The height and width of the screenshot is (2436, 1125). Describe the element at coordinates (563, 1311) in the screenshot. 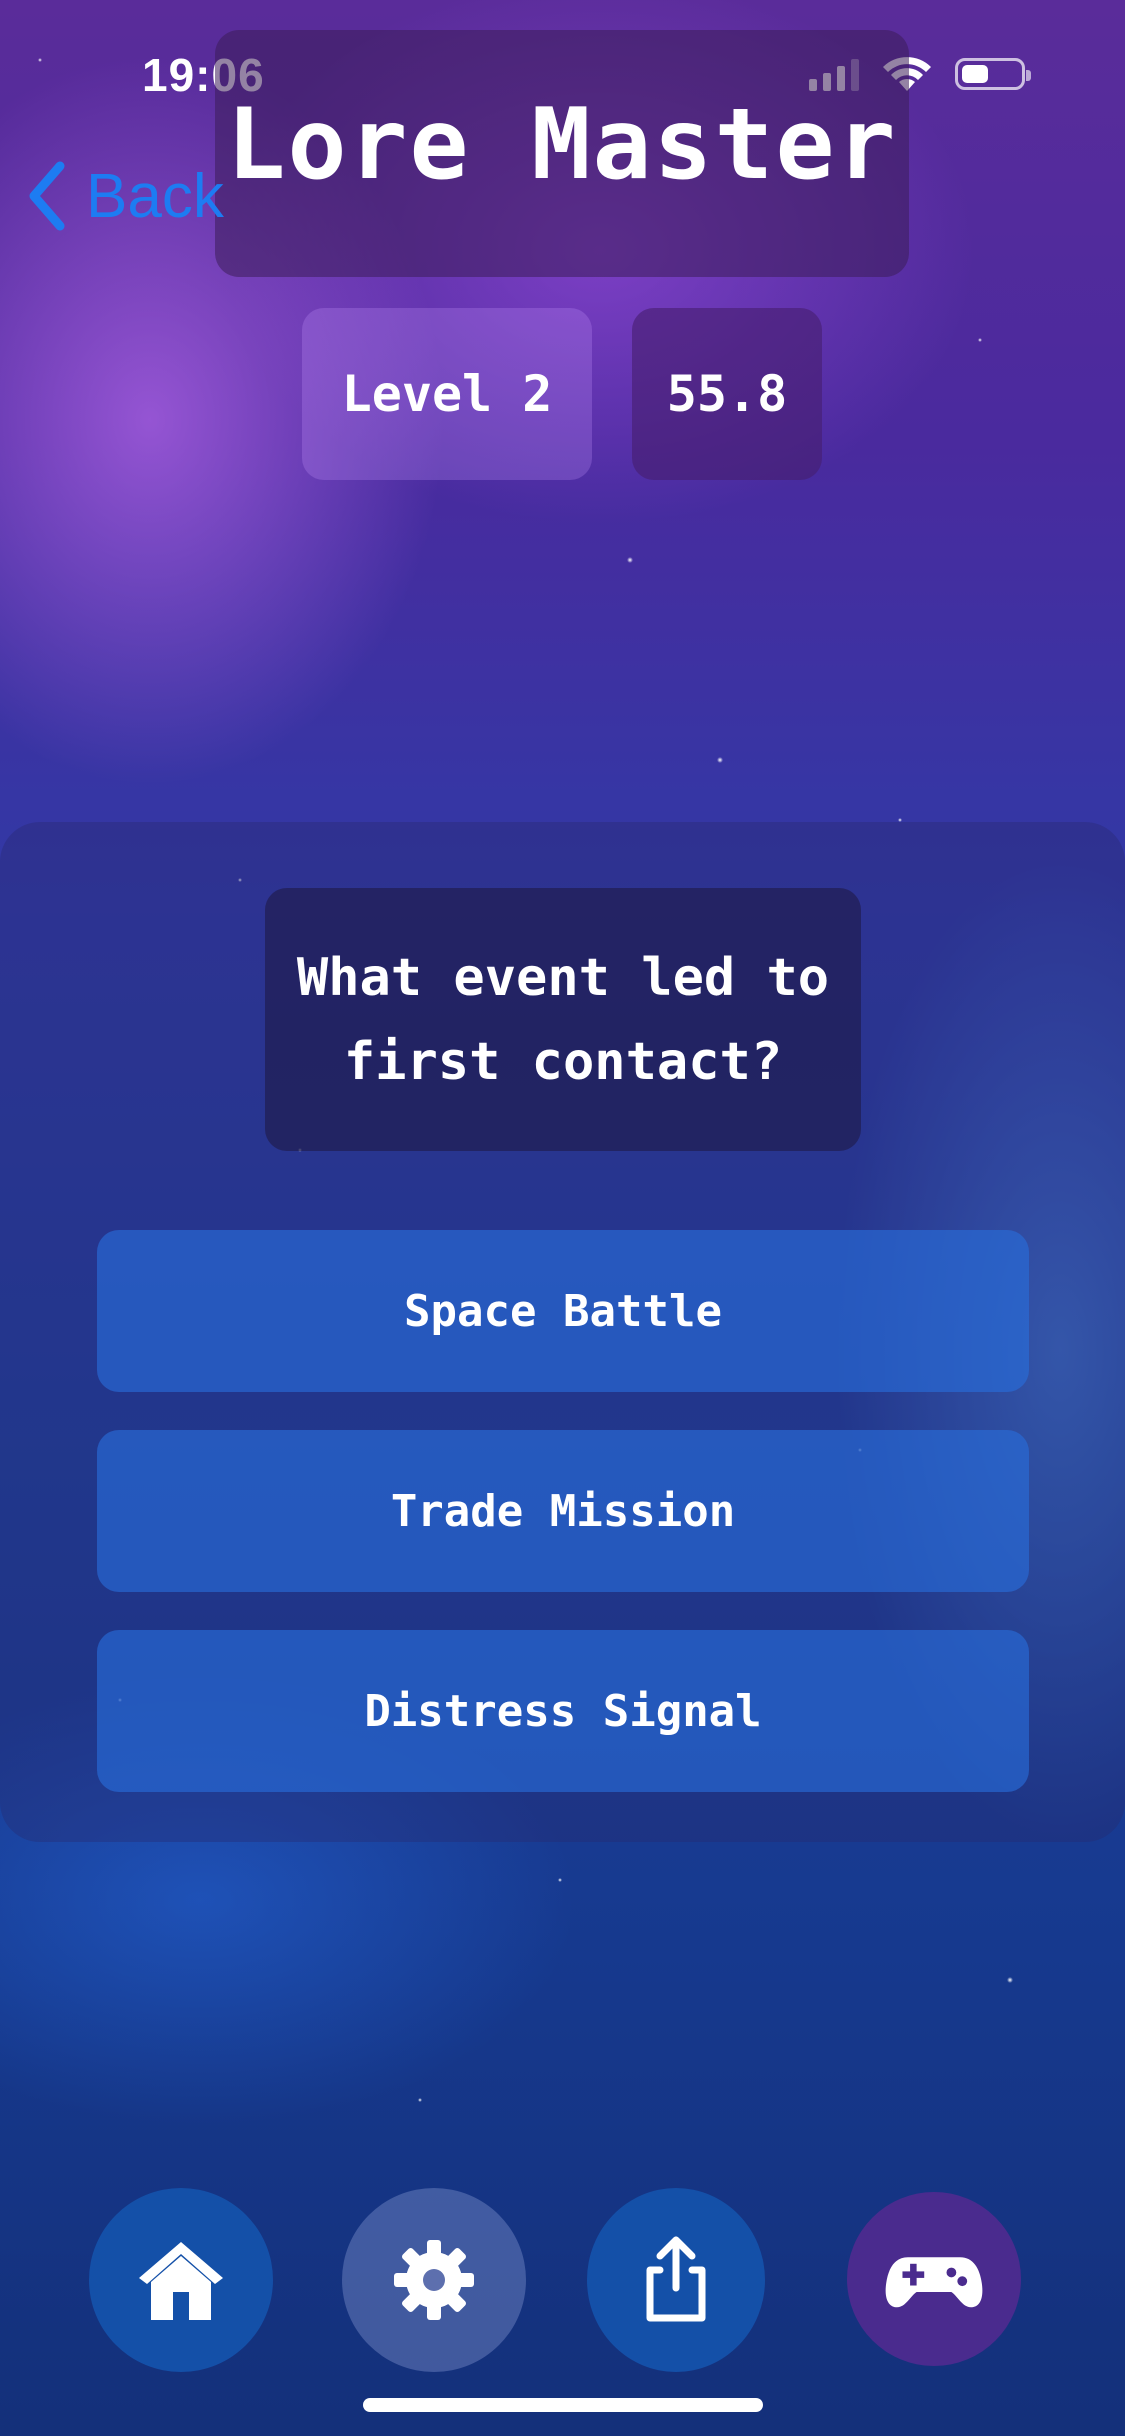

I see `answer-button-space-battle: Space Battle` at that location.